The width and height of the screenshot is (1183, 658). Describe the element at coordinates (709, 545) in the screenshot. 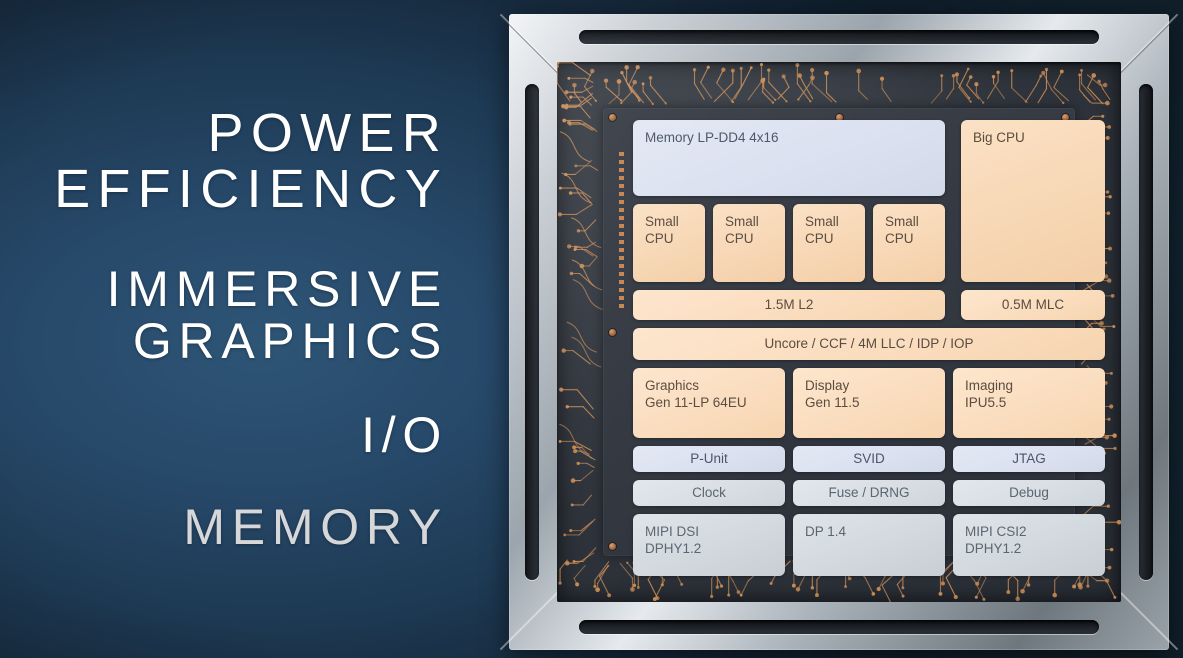

I see `block-mipi-dsi: MIPI DSI DPHY1.2` at that location.